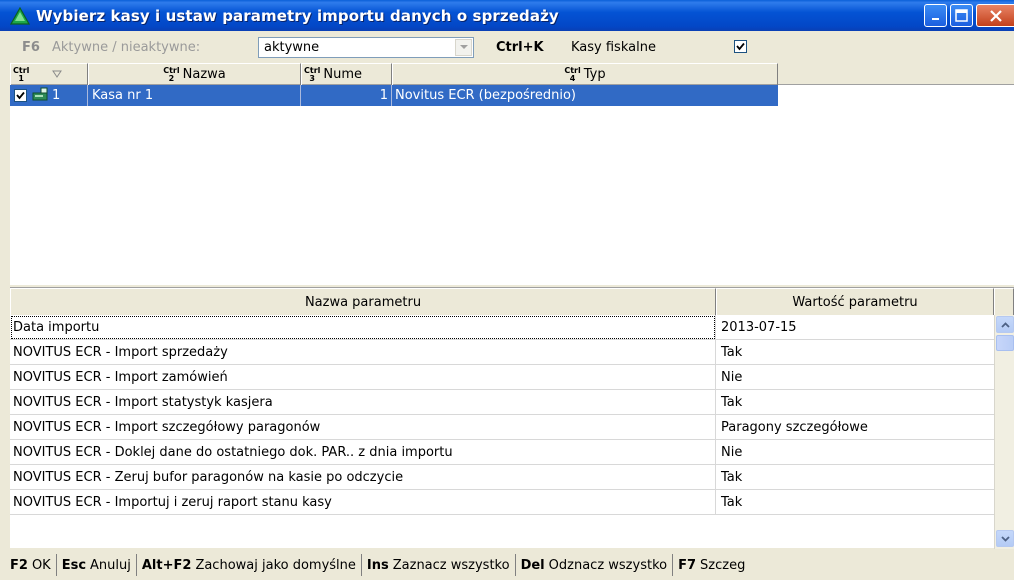 This screenshot has height=580, width=1014. What do you see at coordinates (31, 47) in the screenshot?
I see `filter-shortcut: F6` at bounding box center [31, 47].